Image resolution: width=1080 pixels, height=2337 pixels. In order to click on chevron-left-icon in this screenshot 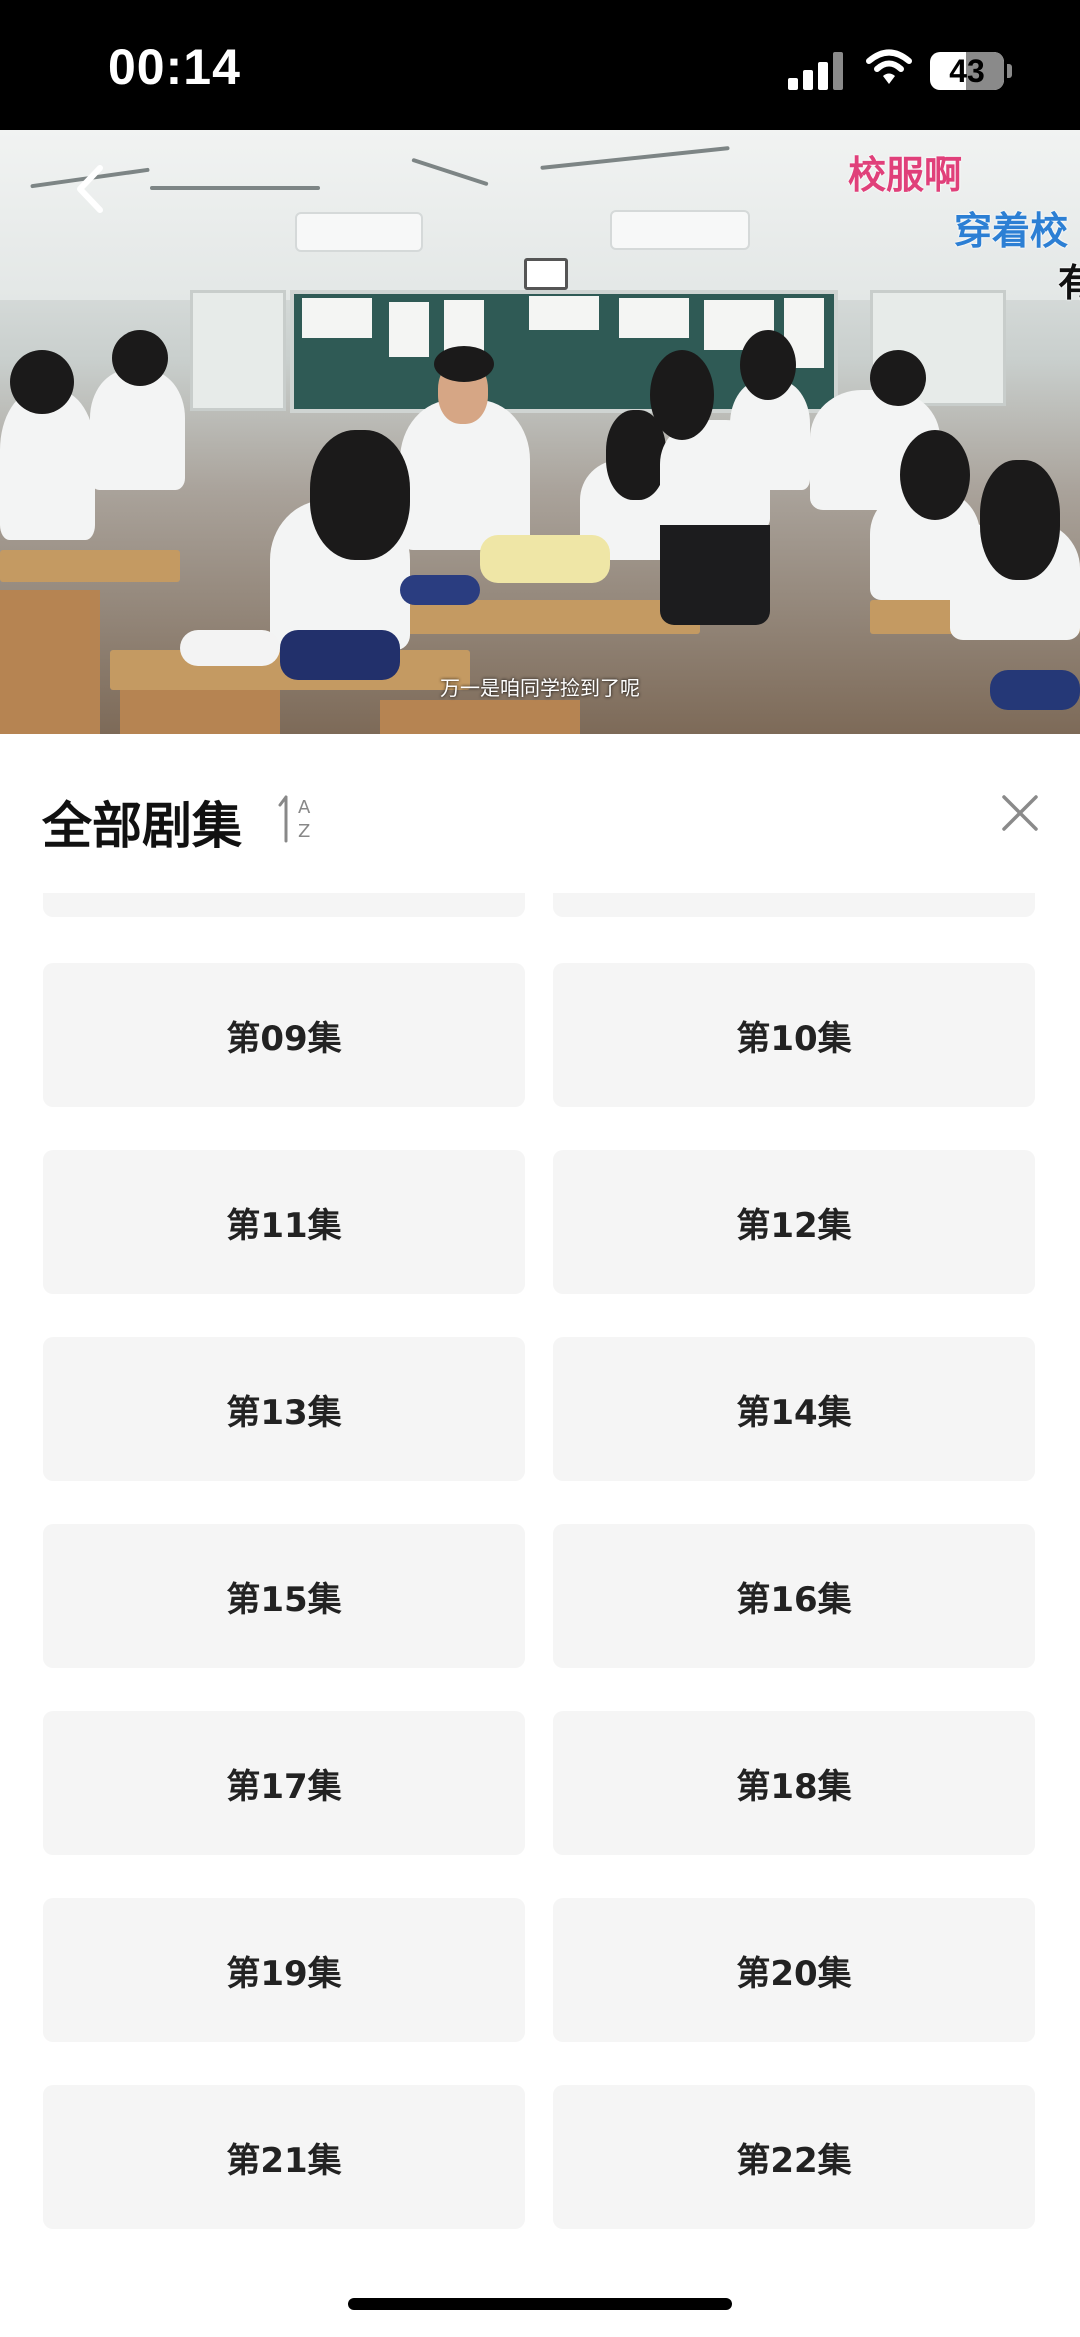, I will do `click(90, 189)`.